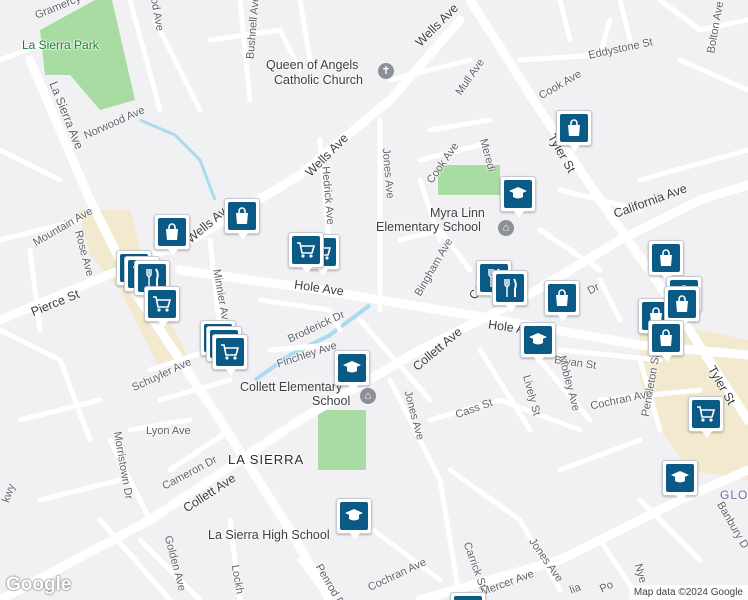  I want to click on school-label-myra-linn-1: Myra Linn, so click(457, 213).